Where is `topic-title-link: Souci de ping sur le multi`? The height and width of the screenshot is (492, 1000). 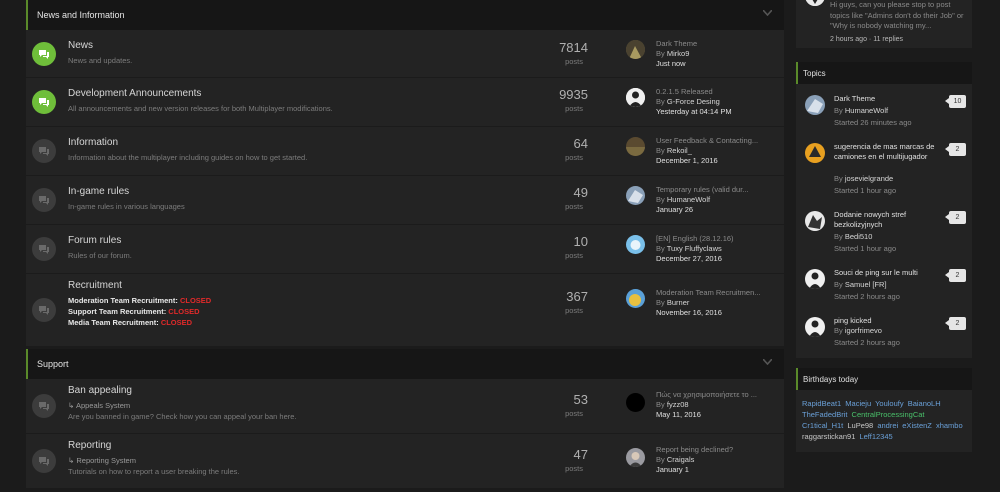 topic-title-link: Souci de ping sur le multi is located at coordinates (889, 273).